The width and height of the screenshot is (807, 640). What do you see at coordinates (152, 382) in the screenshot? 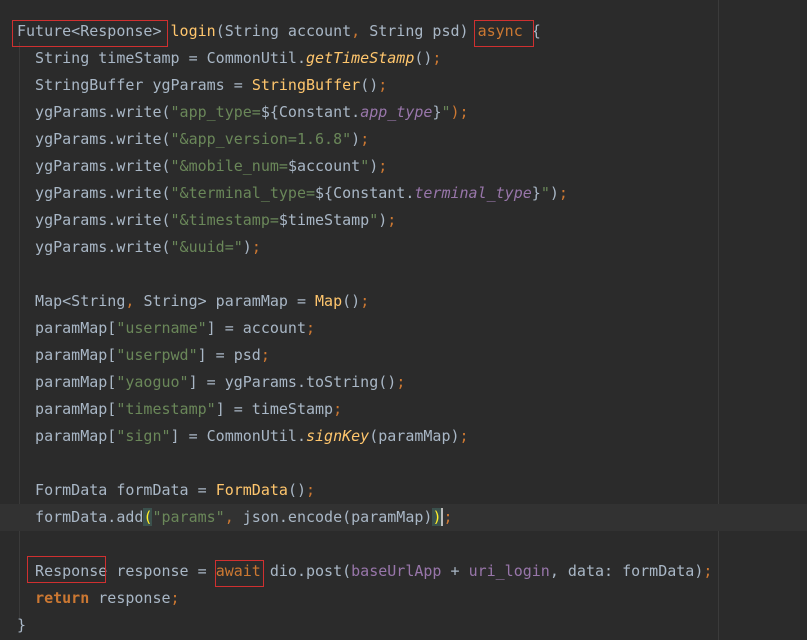
I see `code-token: "yaoguo"` at bounding box center [152, 382].